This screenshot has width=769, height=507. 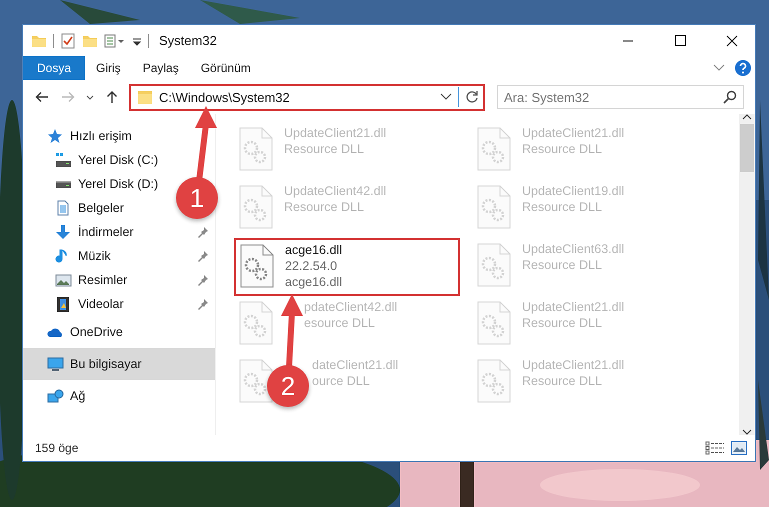 What do you see at coordinates (743, 68) in the screenshot?
I see `help-icon` at bounding box center [743, 68].